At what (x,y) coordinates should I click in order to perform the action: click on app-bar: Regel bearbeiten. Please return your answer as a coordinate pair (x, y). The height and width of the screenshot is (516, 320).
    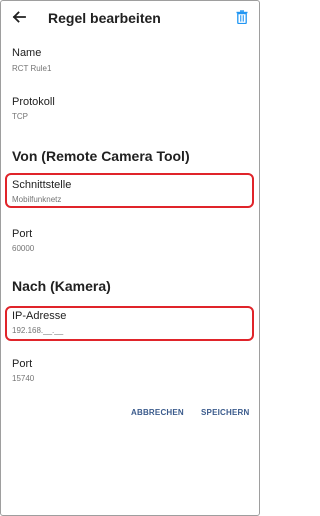
    Looking at the image, I should click on (130, 18).